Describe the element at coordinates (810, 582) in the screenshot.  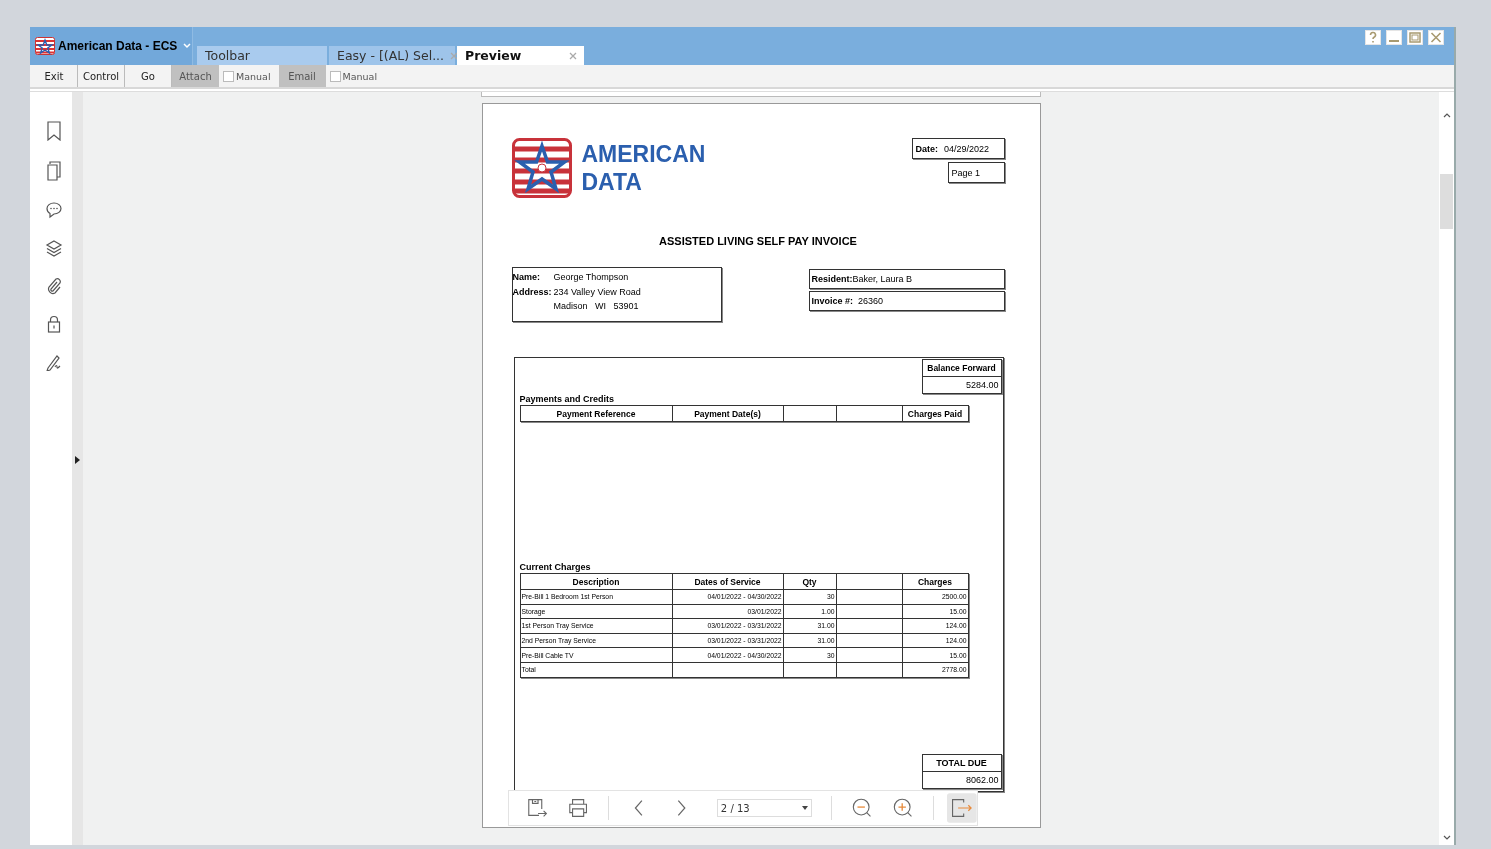
I see `column-header: Qty` at that location.